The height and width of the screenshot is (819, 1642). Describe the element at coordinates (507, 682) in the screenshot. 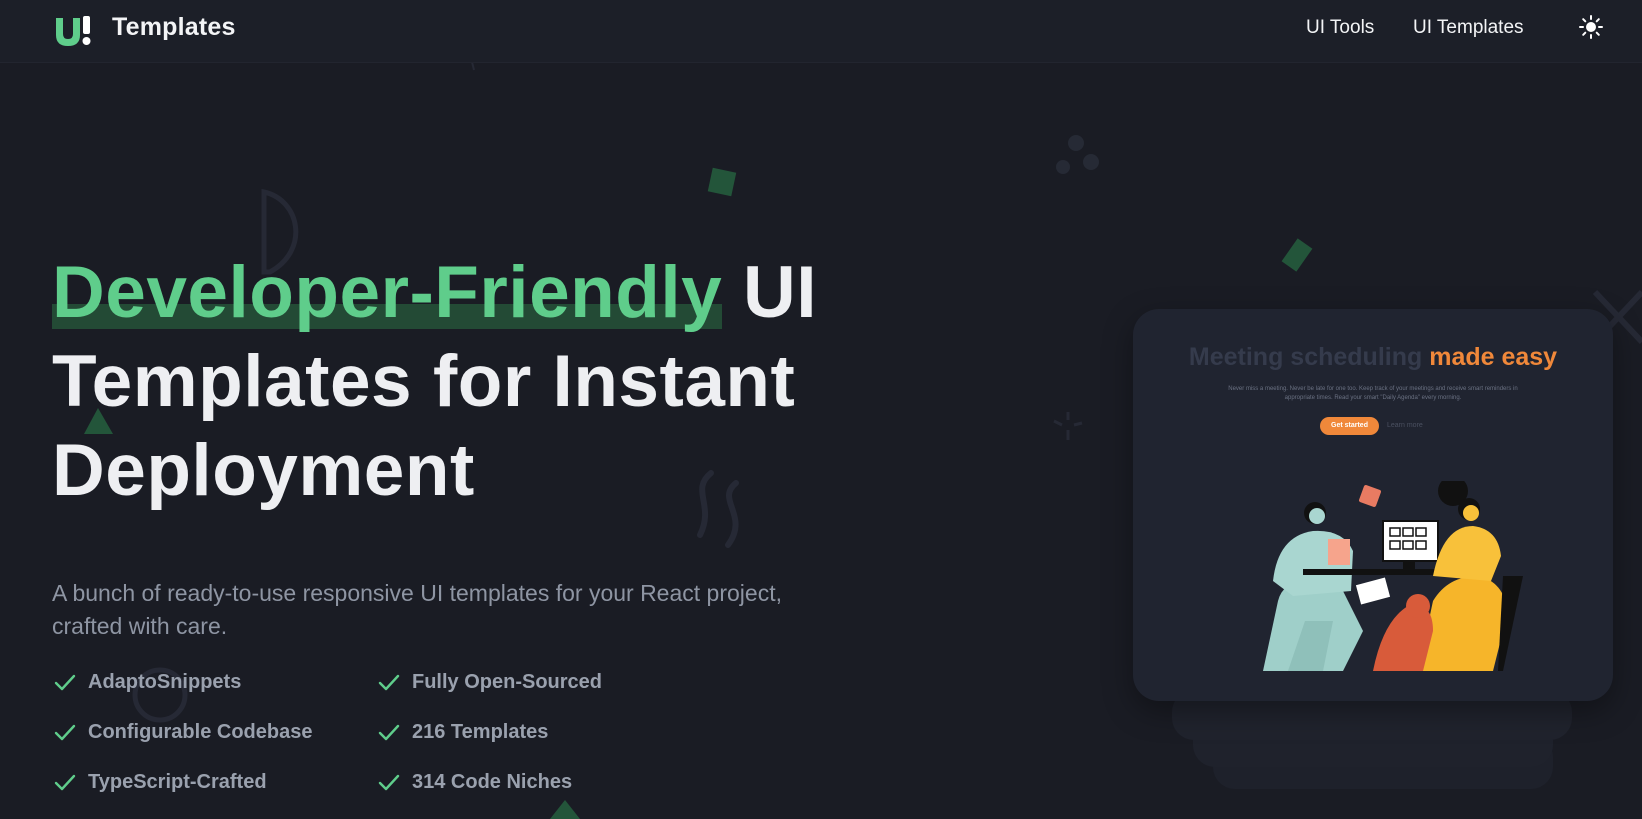

I see `feature-label: Fully Open-Sourced` at that location.